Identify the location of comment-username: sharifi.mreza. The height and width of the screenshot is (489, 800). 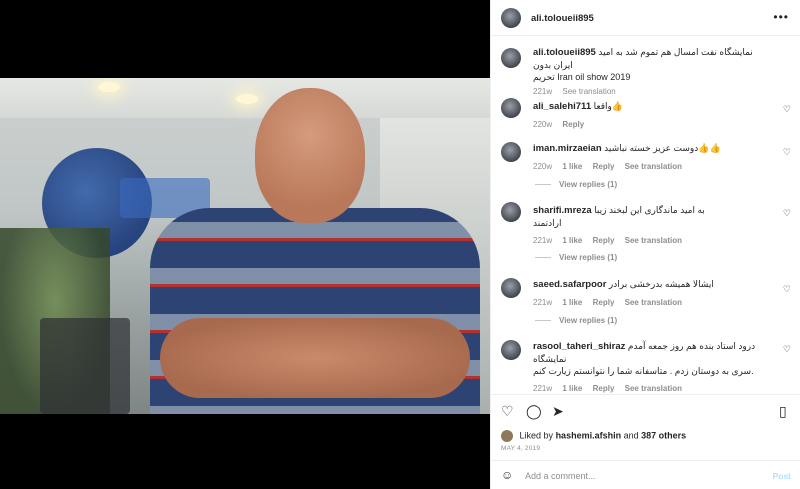
(562, 210).